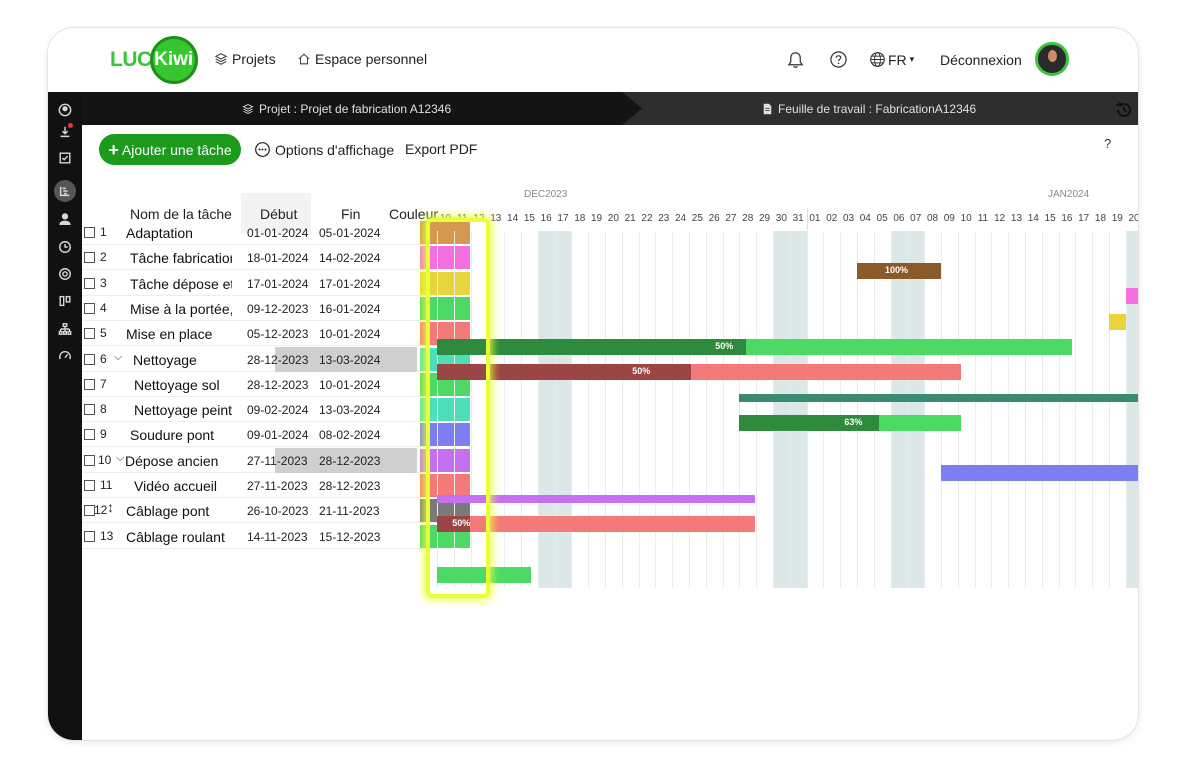 The image size is (1193, 771). Describe the element at coordinates (282, 334) in the screenshot. I see `task-start-date: 05-12-2023` at that location.